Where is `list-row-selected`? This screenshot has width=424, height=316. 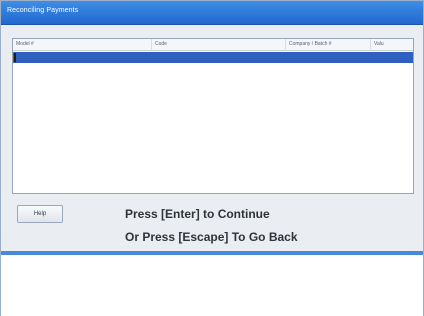
list-row-selected is located at coordinates (213, 57).